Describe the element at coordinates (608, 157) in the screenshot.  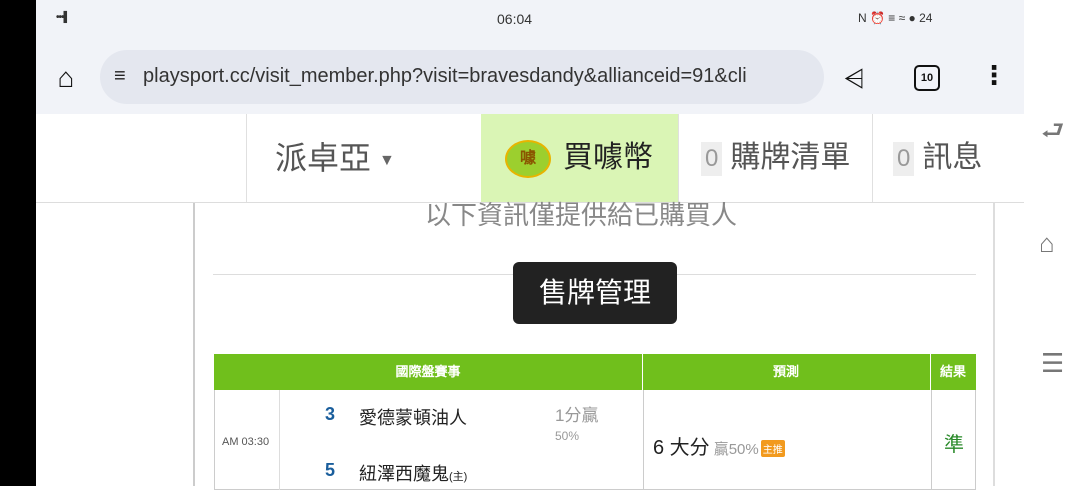
I see `buy-coin-label: 買噱幣` at that location.